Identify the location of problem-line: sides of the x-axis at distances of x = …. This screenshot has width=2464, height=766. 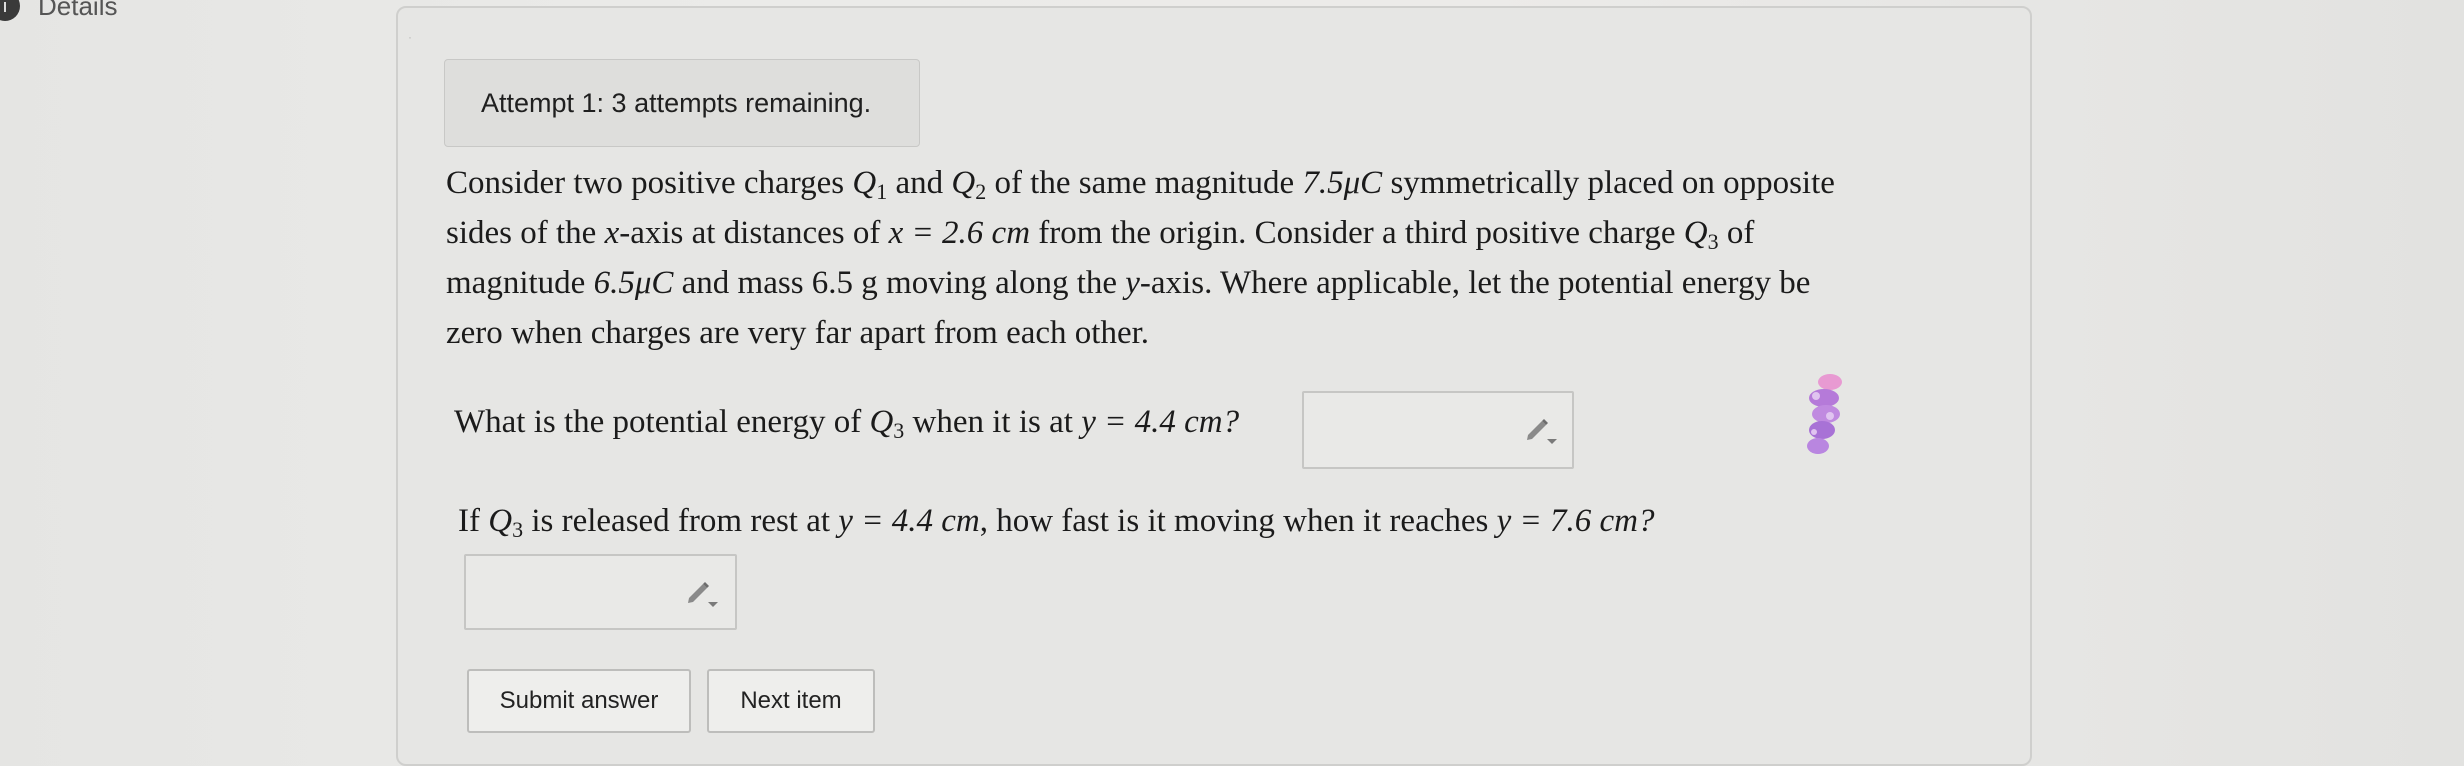
(1206, 233).